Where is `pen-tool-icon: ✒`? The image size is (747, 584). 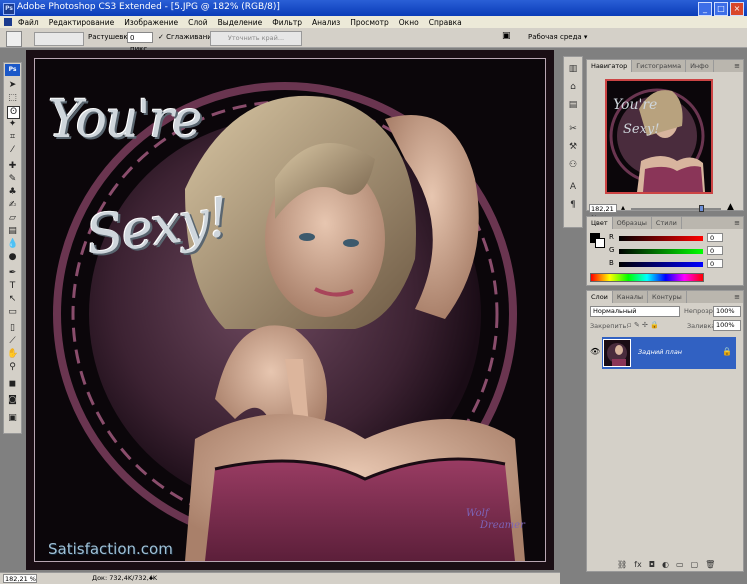
pen-tool-icon: ✒ is located at coordinates (12, 273).